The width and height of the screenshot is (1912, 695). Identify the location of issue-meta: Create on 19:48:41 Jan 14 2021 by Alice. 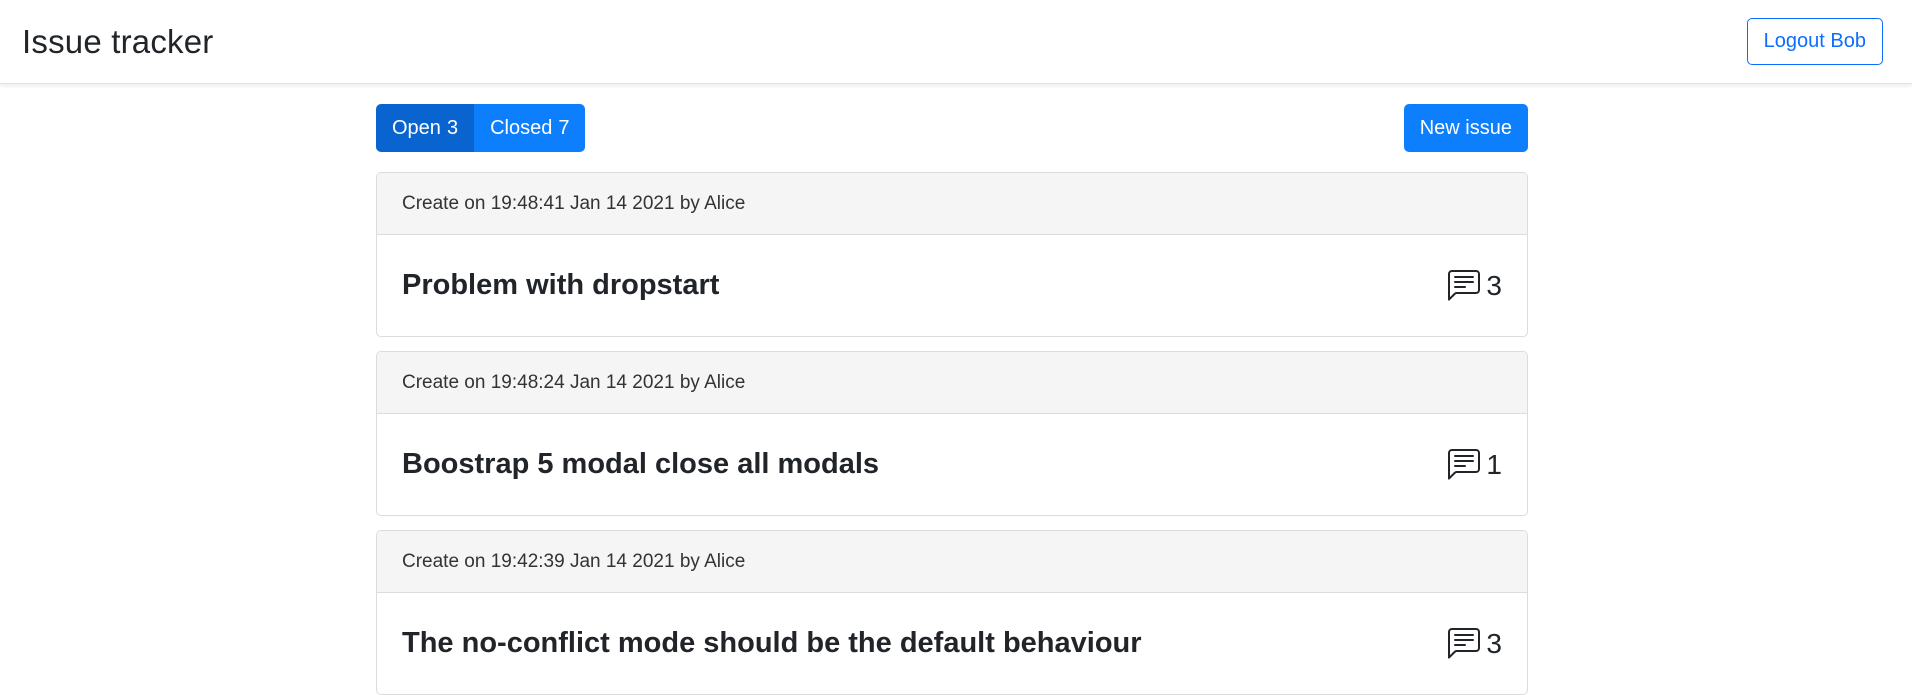
(952, 204).